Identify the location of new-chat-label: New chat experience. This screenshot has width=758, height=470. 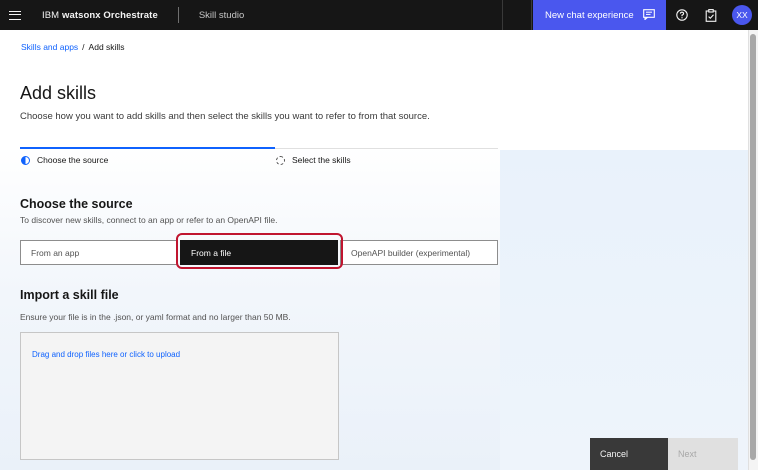
(589, 15).